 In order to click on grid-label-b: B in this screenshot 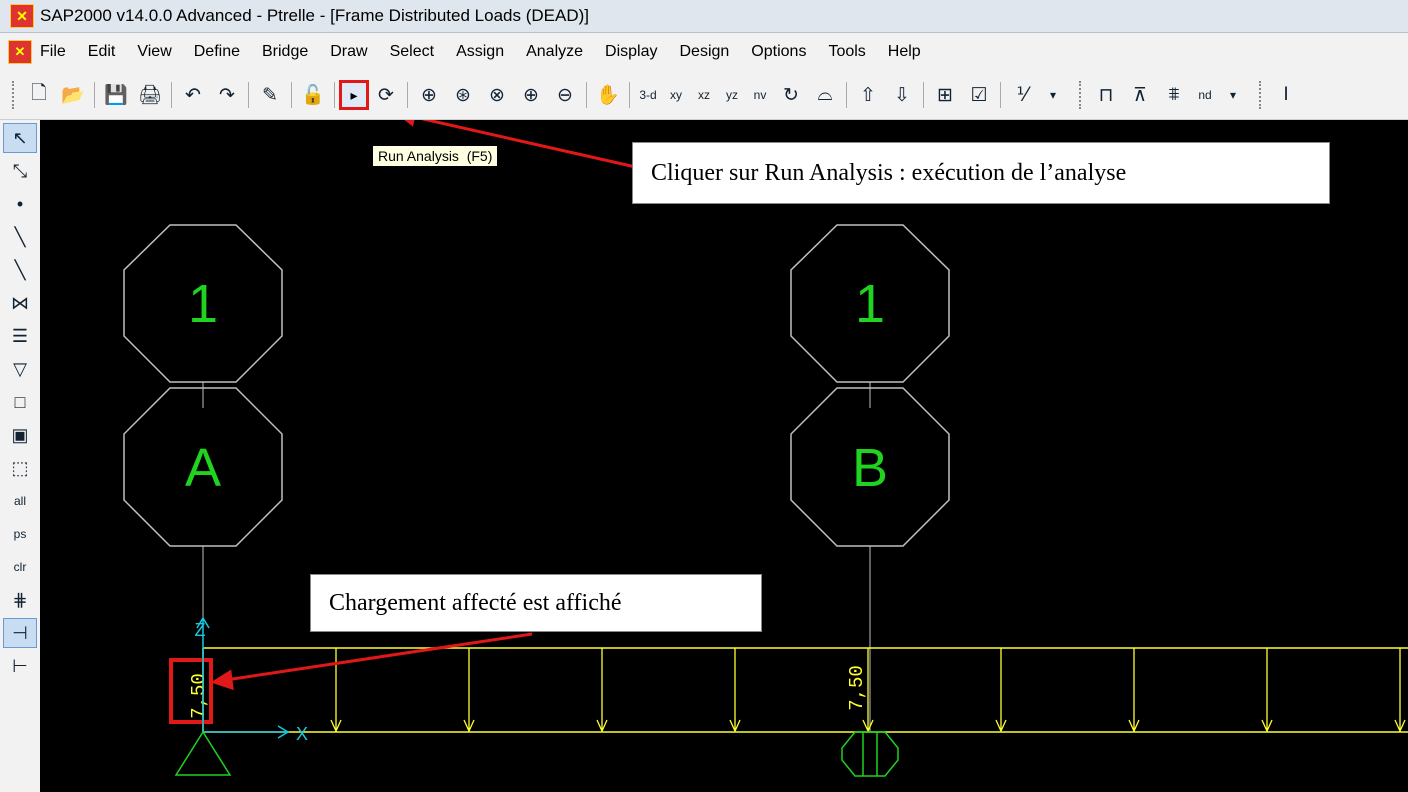, I will do `click(870, 468)`.